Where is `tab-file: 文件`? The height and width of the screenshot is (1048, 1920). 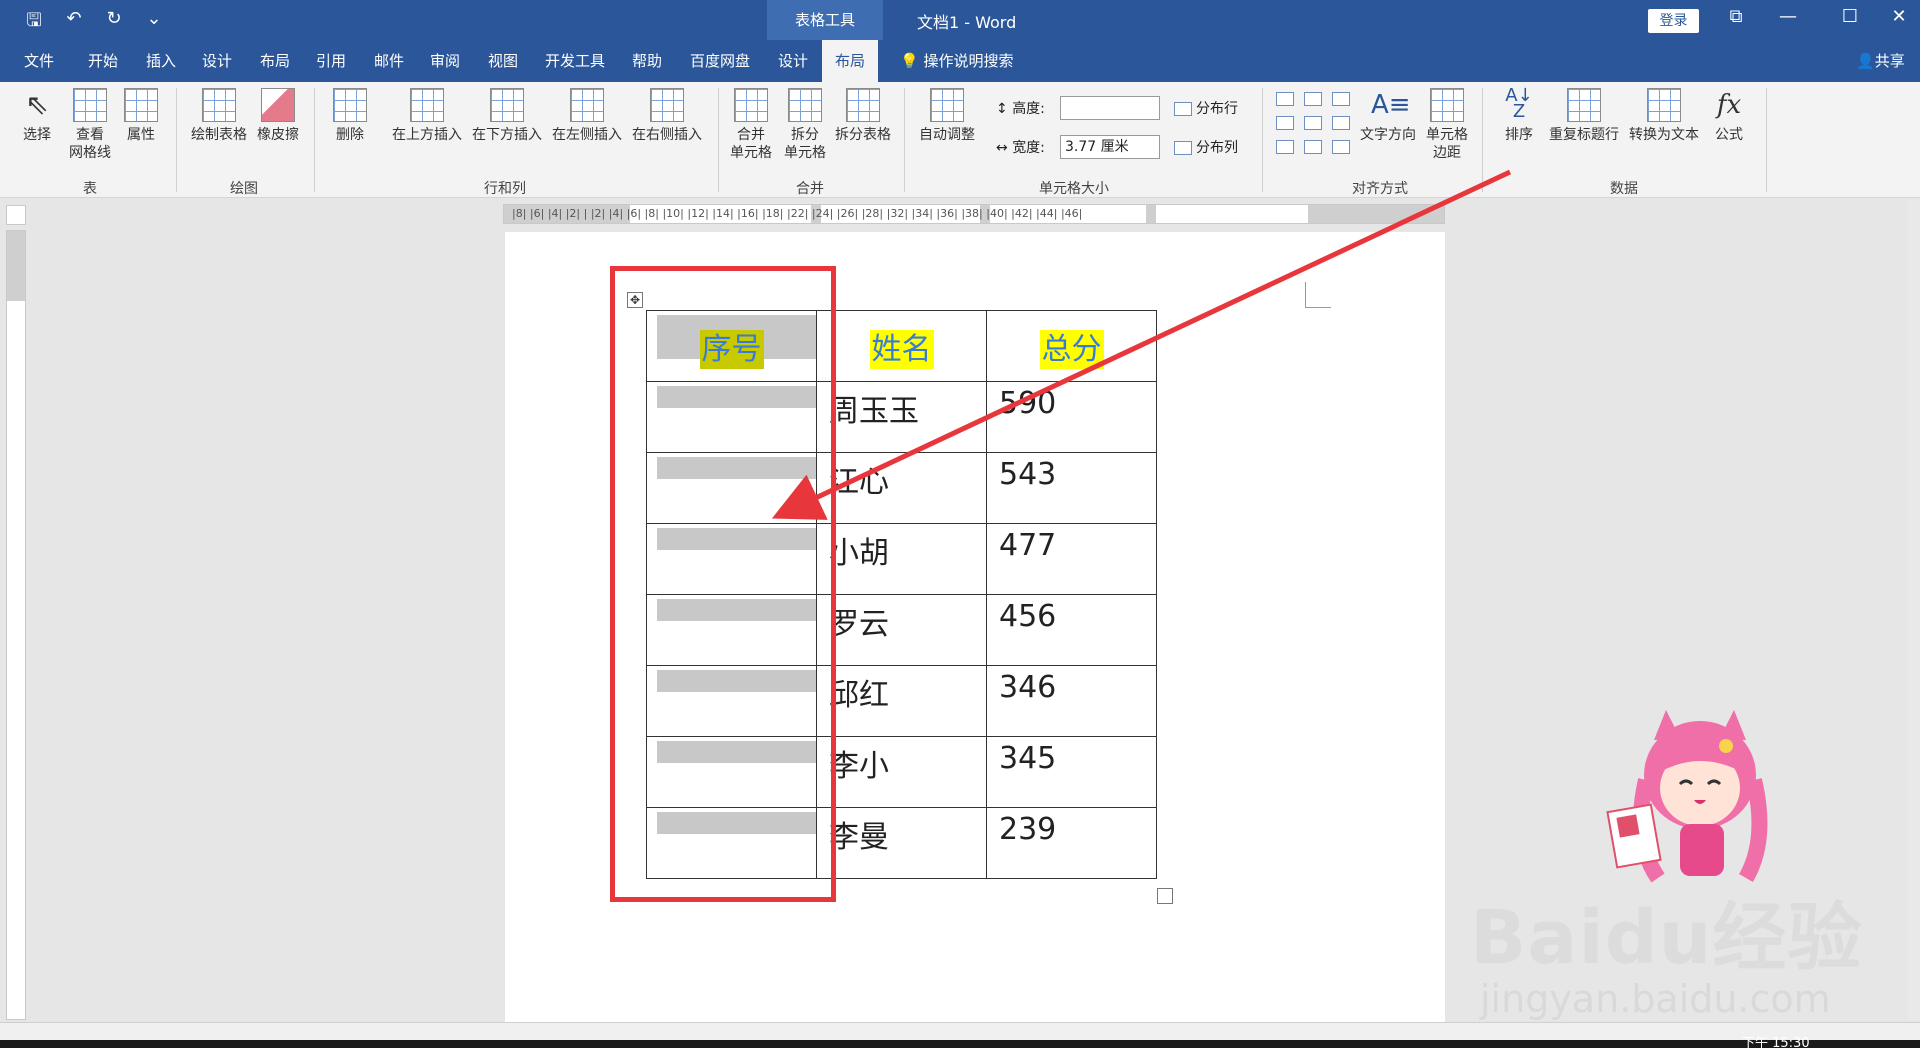 tab-file: 文件 is located at coordinates (39, 61).